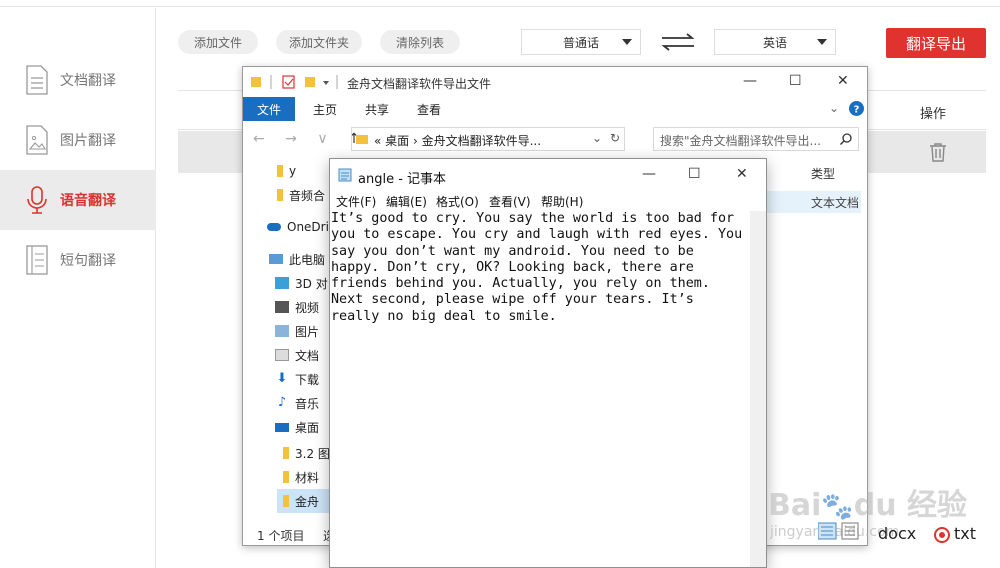  I want to click on trash-icon, so click(938, 152).